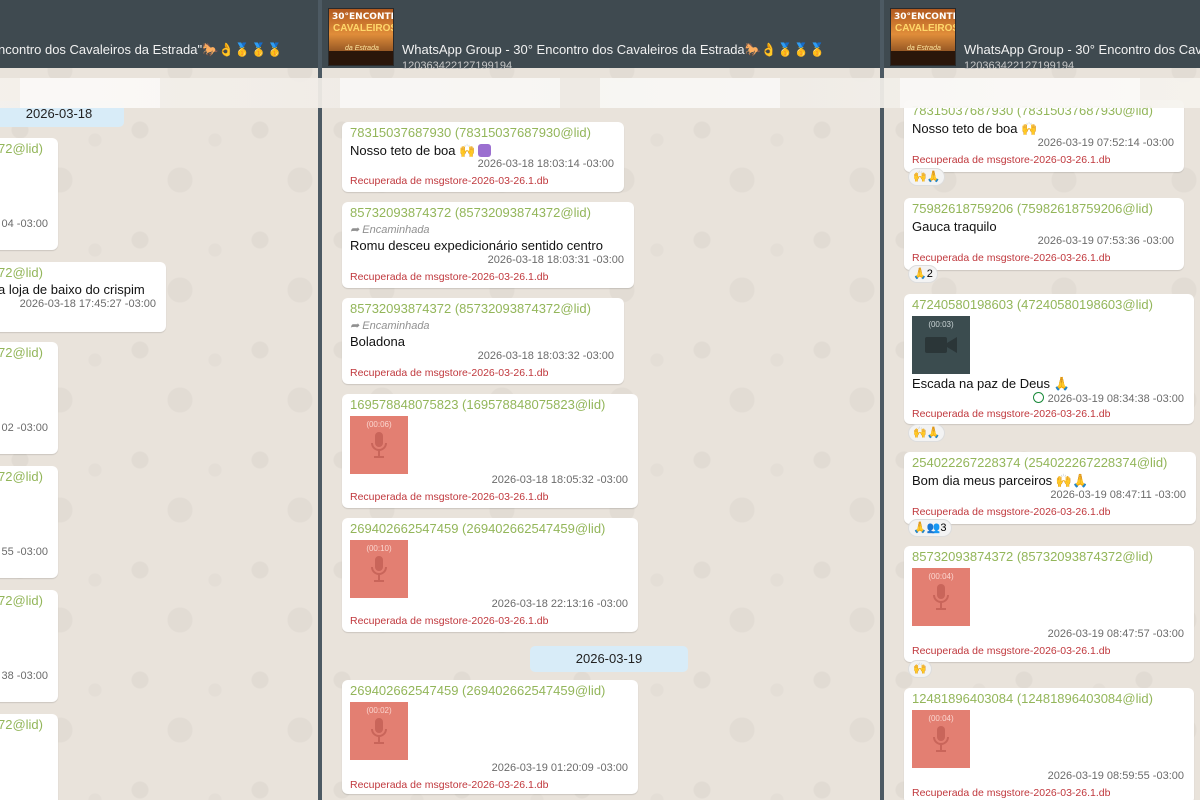  I want to click on video-camera-icon, so click(941, 345).